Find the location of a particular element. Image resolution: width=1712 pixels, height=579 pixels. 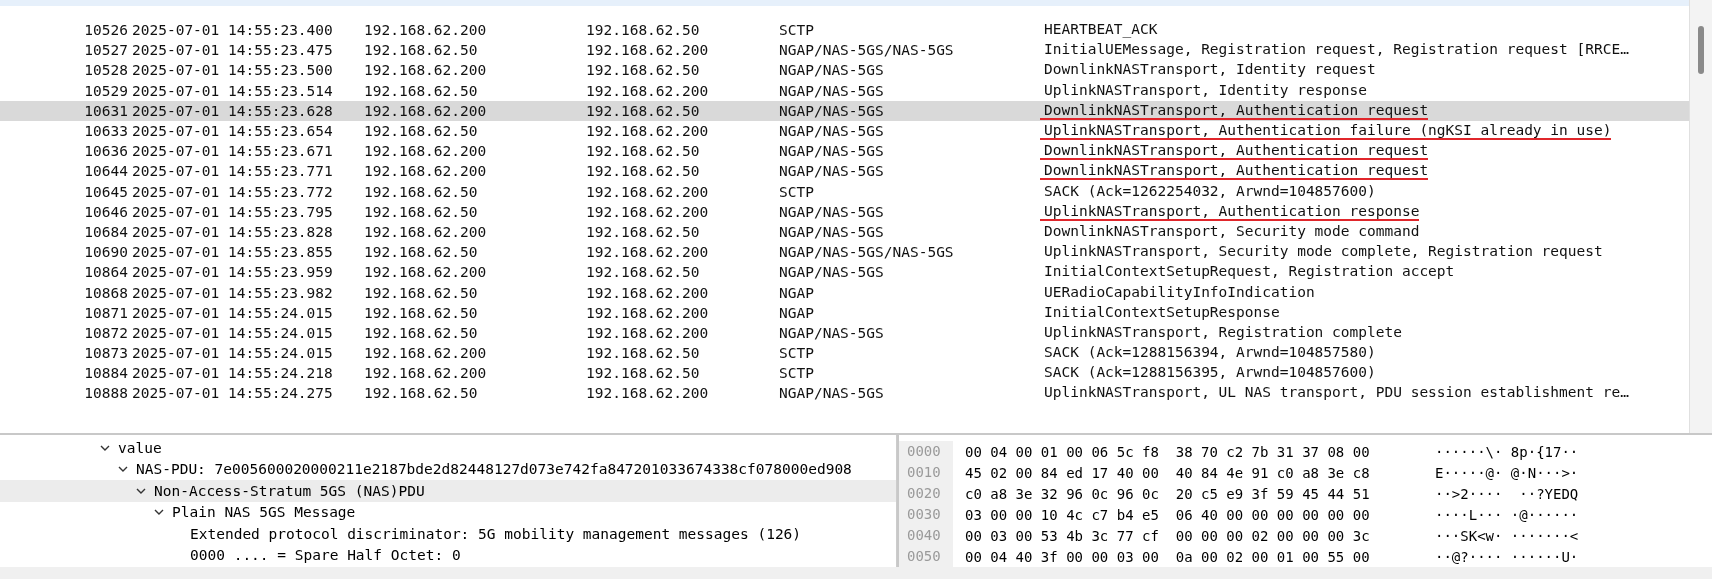

packet-info: DownlinkNASTransport, Identity request is located at coordinates (1209, 70).